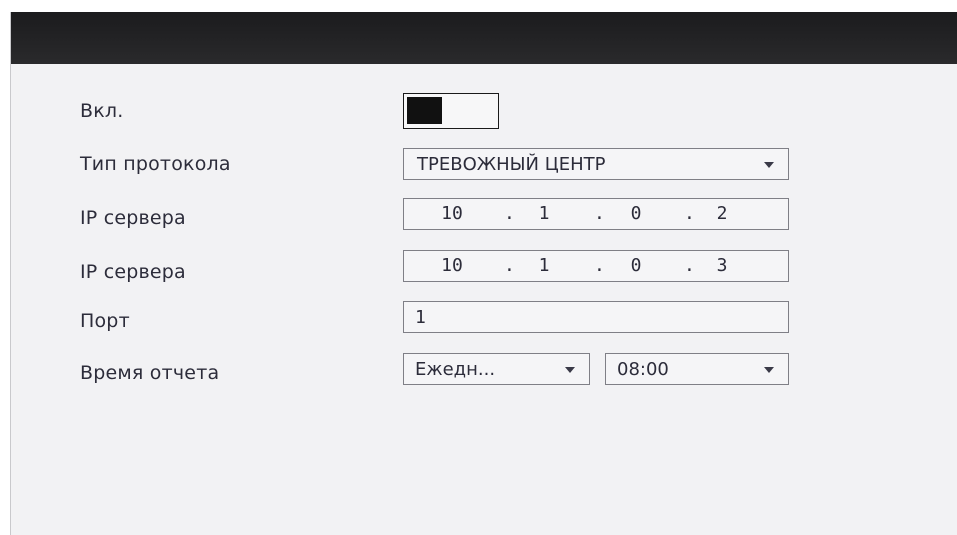 The height and width of the screenshot is (535, 957). I want to click on enable-label: Вкл., so click(102, 111).